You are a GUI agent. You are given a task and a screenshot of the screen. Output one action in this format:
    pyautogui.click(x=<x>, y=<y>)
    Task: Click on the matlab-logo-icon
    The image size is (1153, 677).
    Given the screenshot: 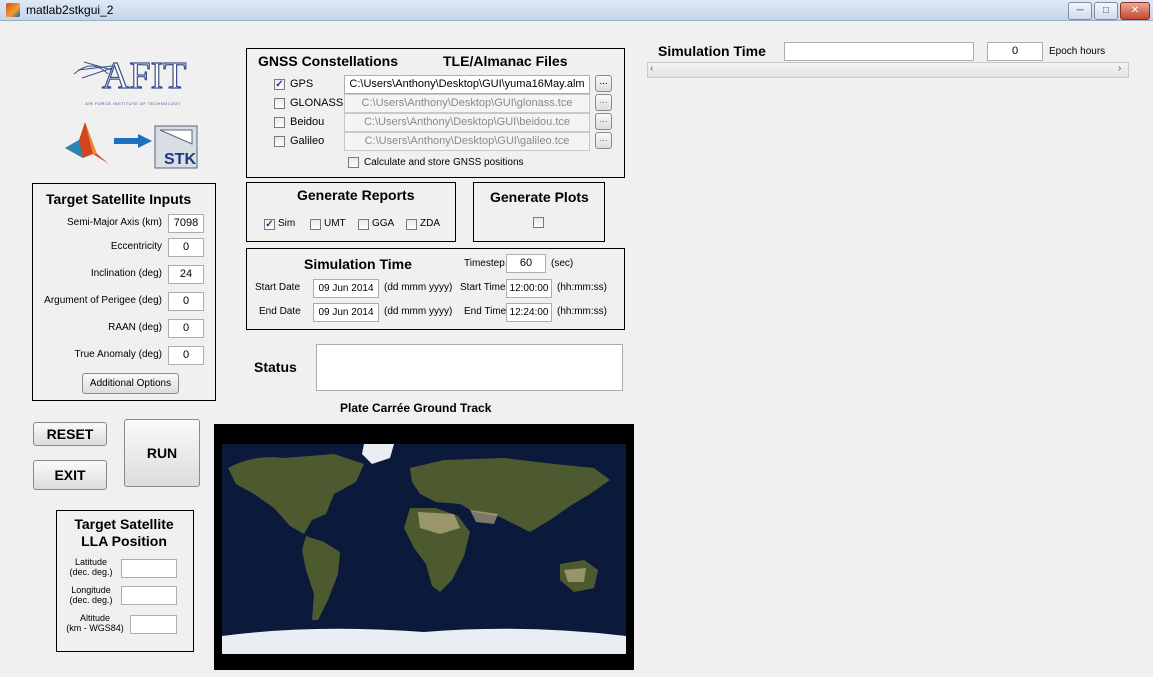 What is the action you would take?
    pyautogui.click(x=87, y=140)
    